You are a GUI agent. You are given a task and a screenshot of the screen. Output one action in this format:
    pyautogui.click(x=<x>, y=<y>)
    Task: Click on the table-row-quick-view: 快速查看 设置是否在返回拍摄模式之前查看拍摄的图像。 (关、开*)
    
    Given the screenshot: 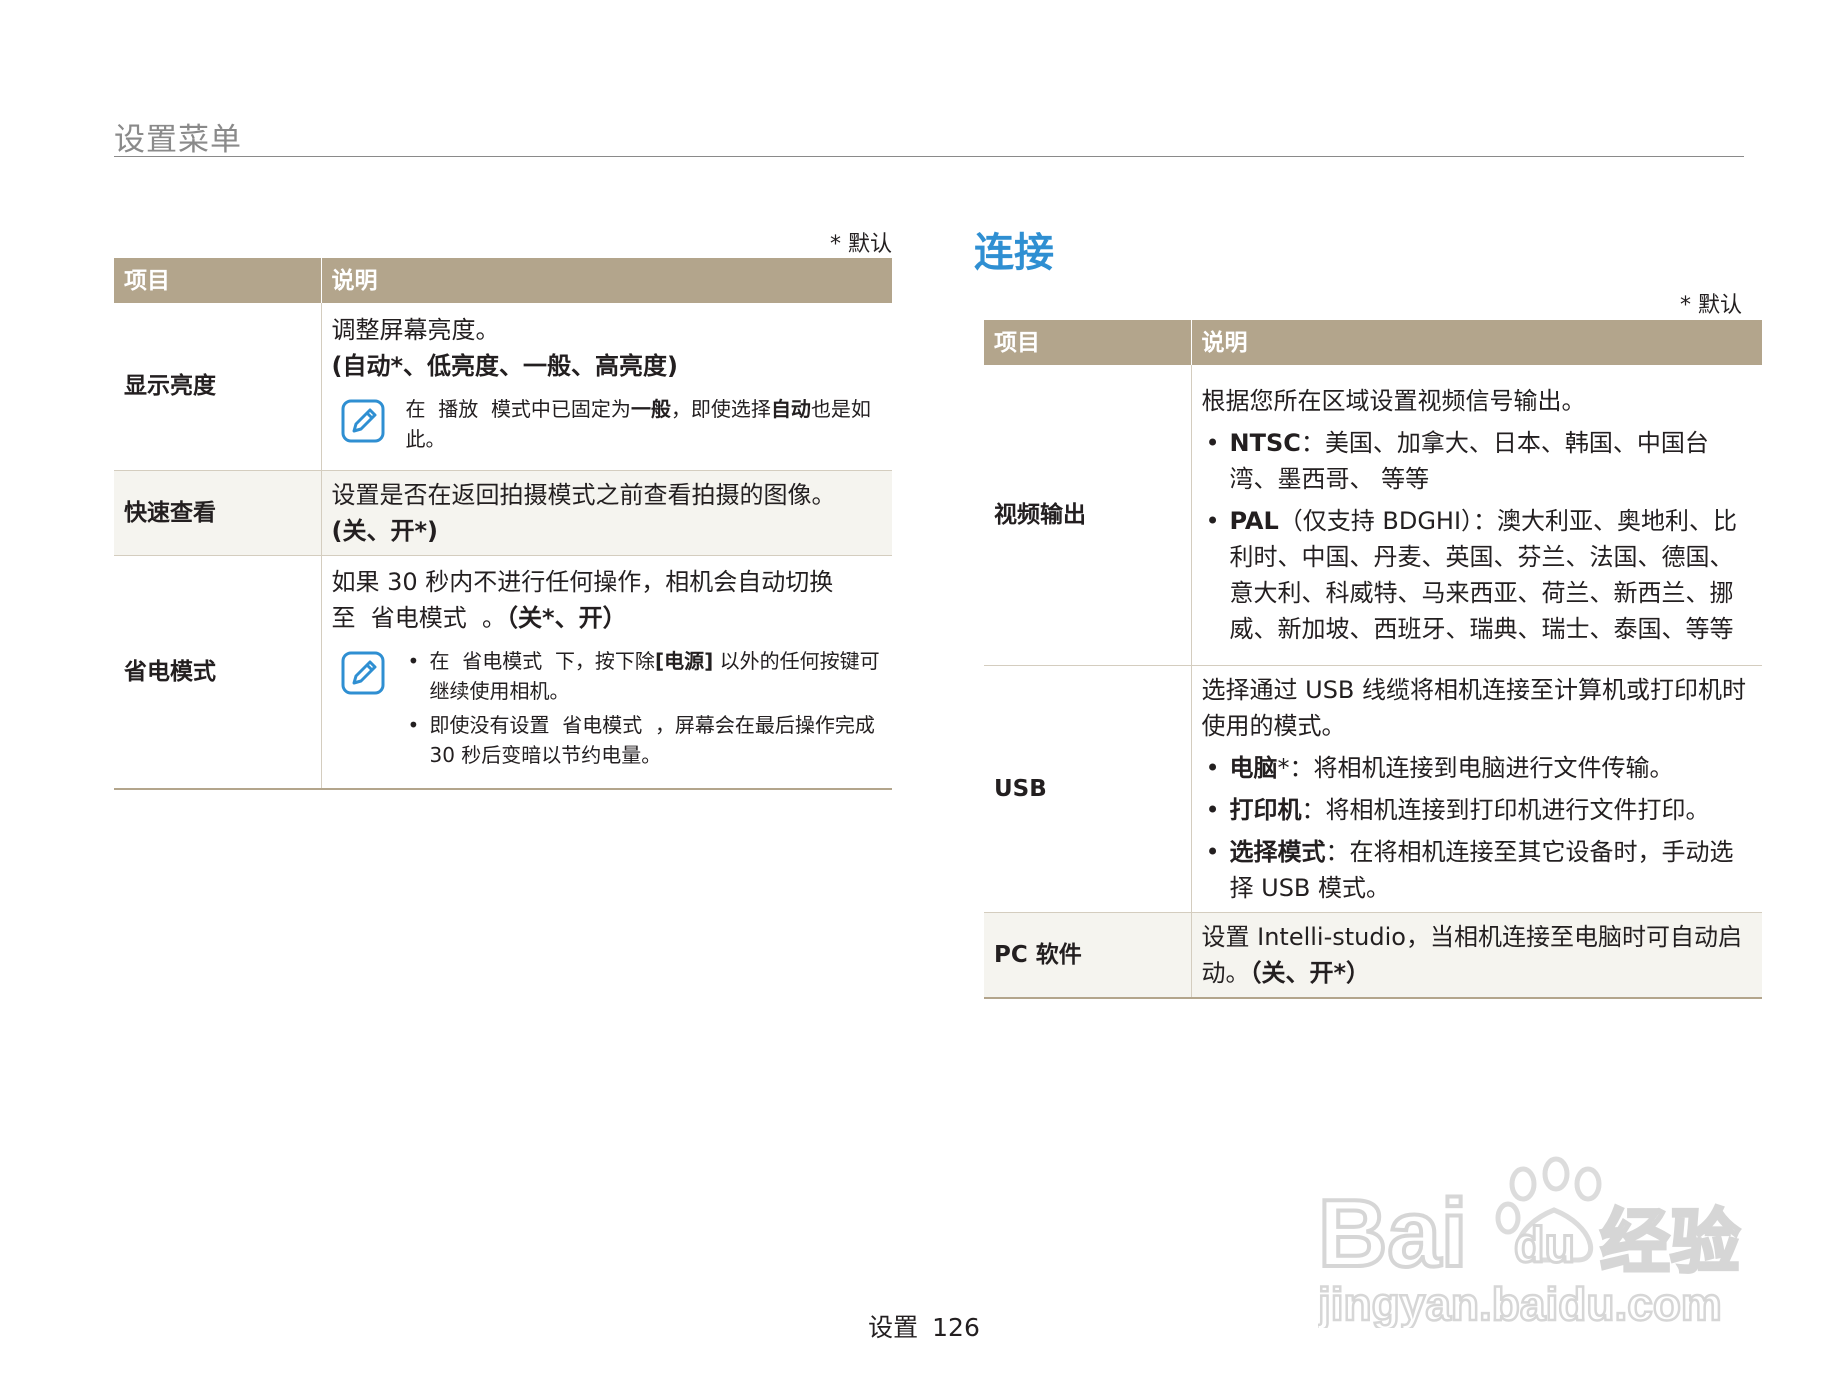 What is the action you would take?
    pyautogui.click(x=503, y=513)
    